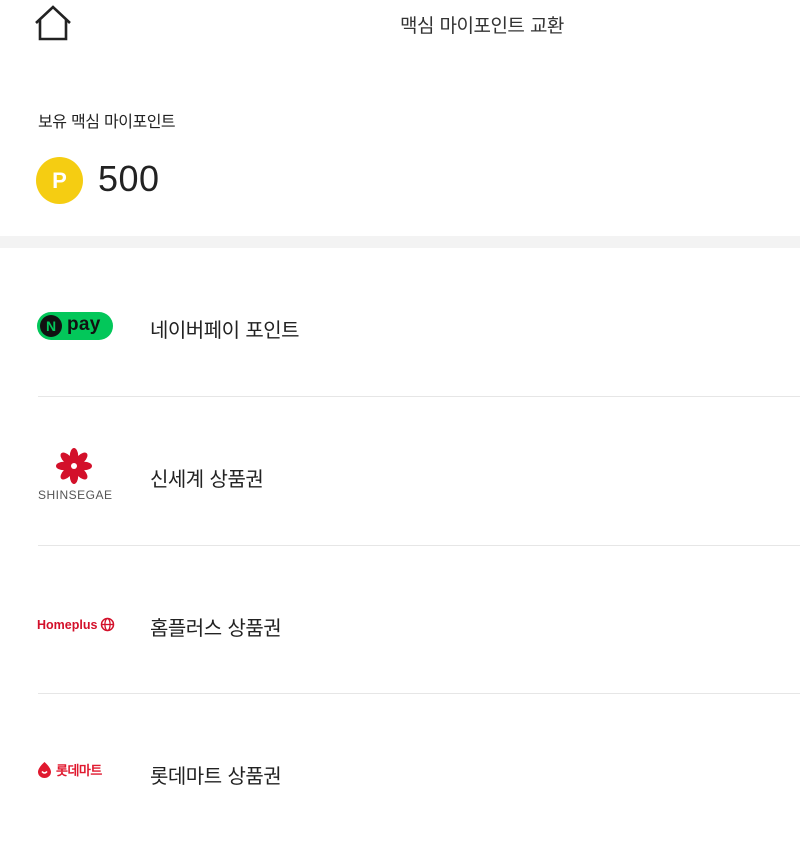 The height and width of the screenshot is (842, 800). What do you see at coordinates (44, 770) in the screenshot?
I see `lottemart-drop-icon` at bounding box center [44, 770].